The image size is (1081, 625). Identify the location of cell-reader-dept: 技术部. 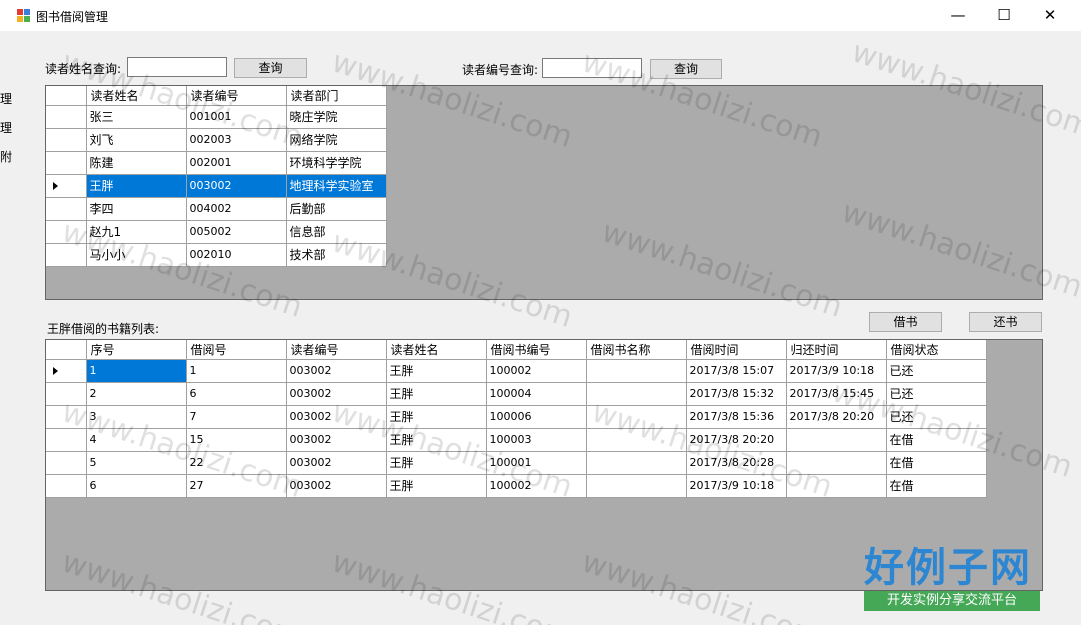
(336, 255).